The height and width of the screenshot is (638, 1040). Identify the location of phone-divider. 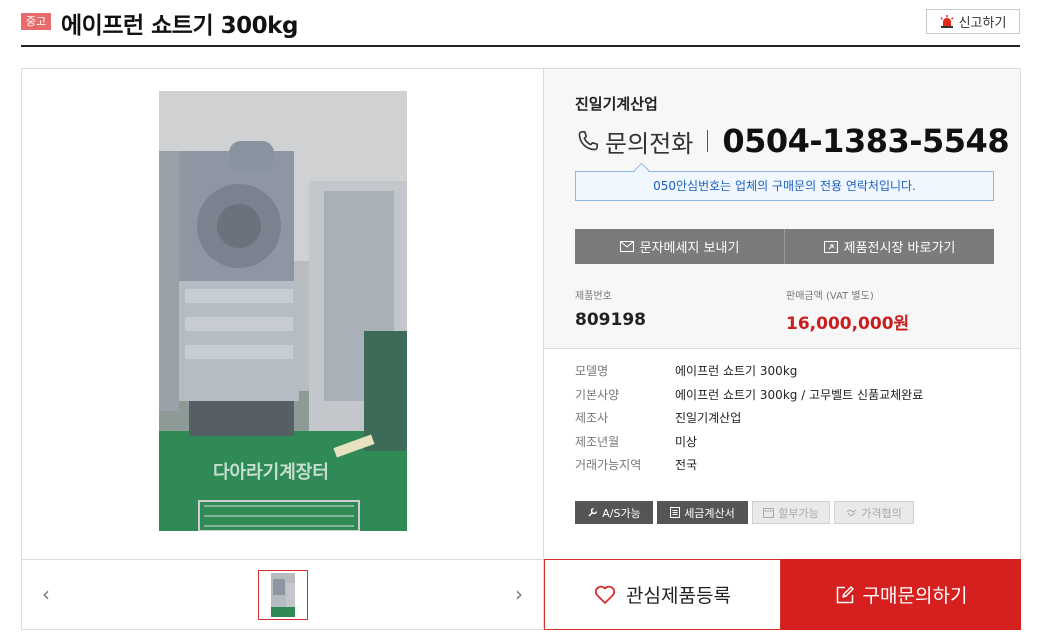
(708, 141).